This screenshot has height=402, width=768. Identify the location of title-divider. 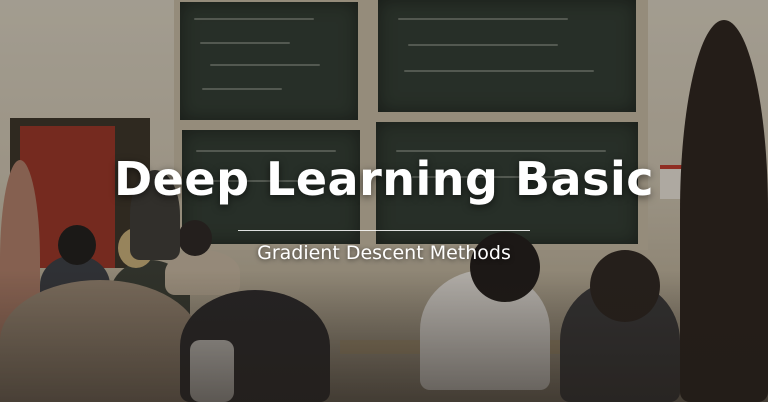
(384, 230).